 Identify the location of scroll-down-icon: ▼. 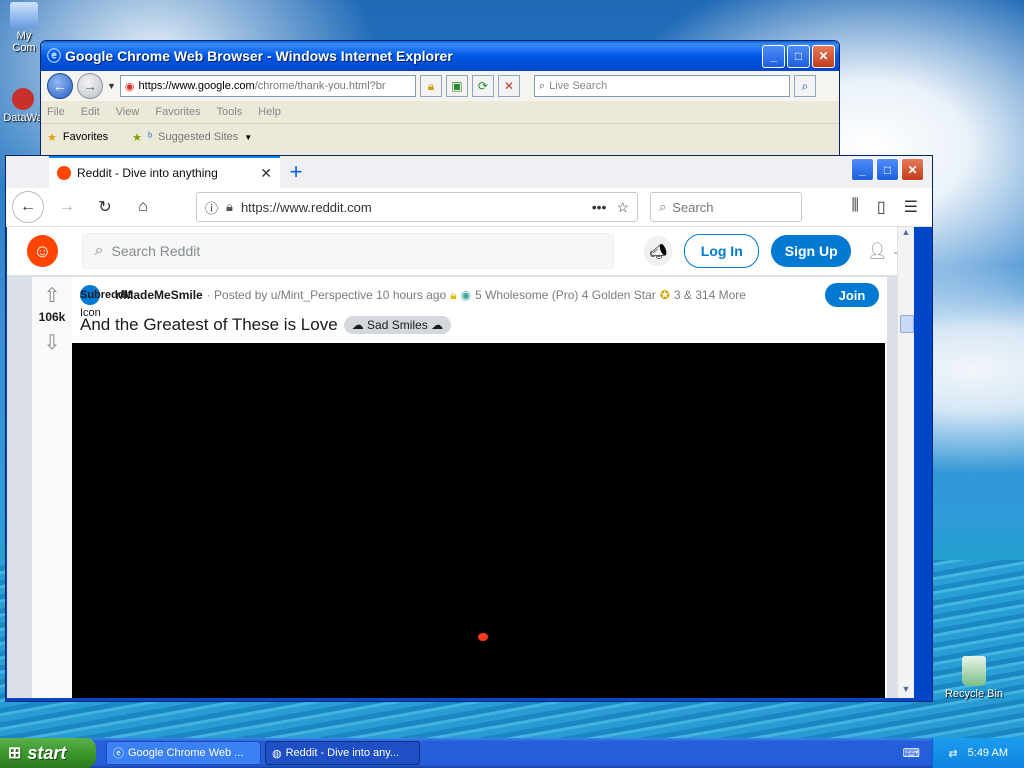
(906, 691).